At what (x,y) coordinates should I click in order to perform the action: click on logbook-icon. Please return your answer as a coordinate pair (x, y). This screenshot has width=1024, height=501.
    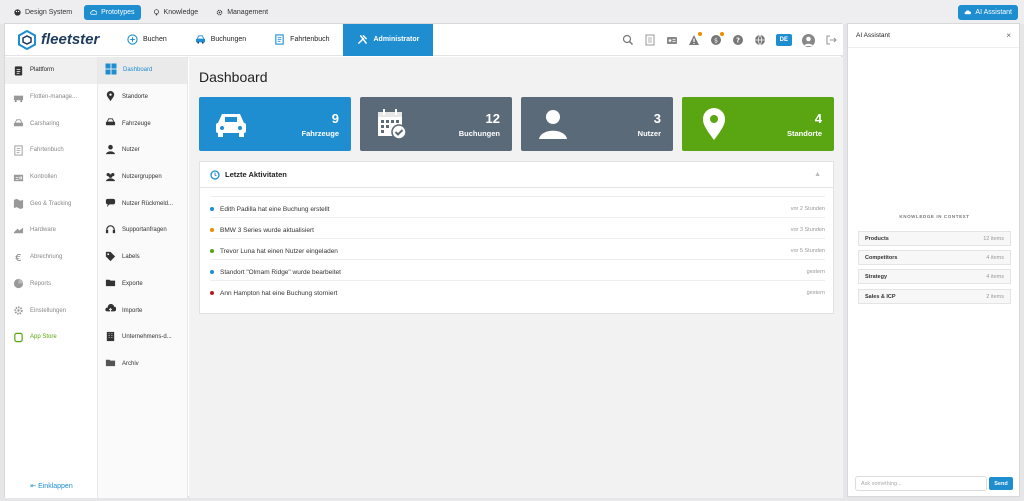
    Looking at the image, I should click on (18, 150).